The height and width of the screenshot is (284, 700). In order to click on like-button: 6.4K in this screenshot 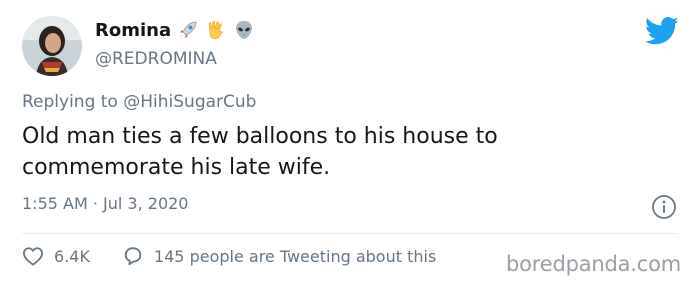, I will do `click(56, 256)`.